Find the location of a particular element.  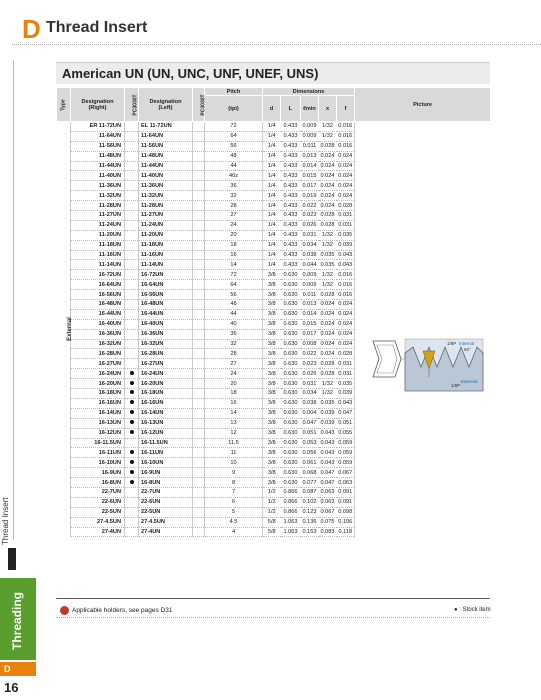

designation-left: 11-20UN is located at coordinates (165, 235).